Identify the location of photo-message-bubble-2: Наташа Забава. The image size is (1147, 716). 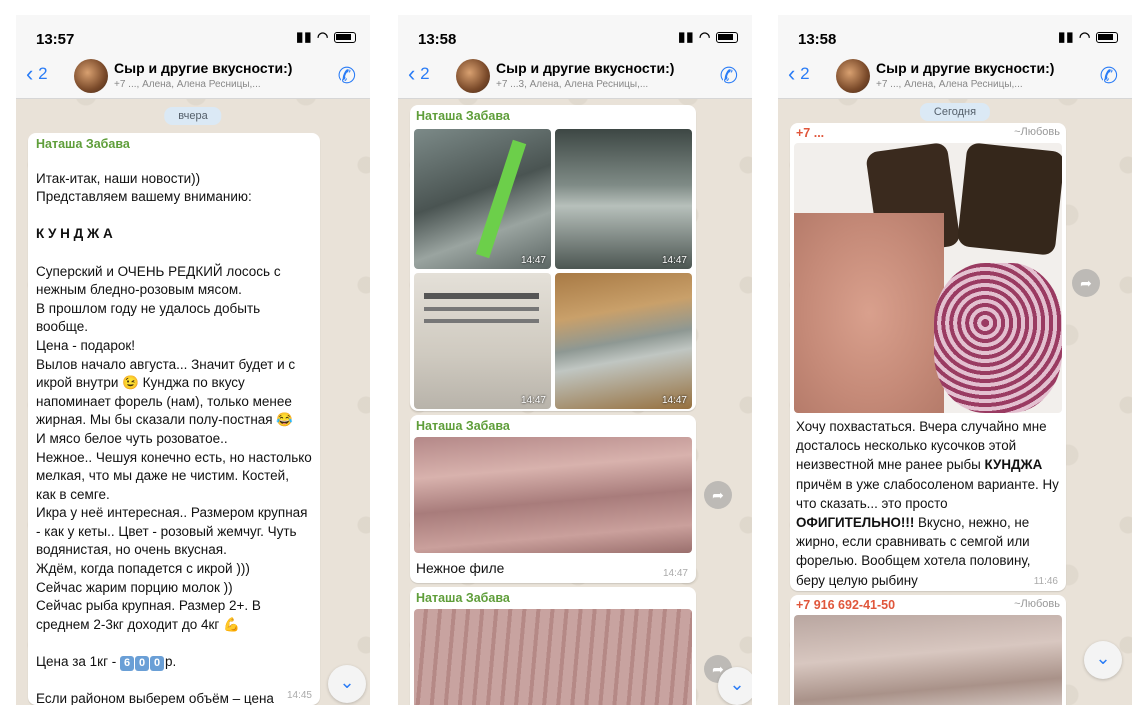
(553, 646).